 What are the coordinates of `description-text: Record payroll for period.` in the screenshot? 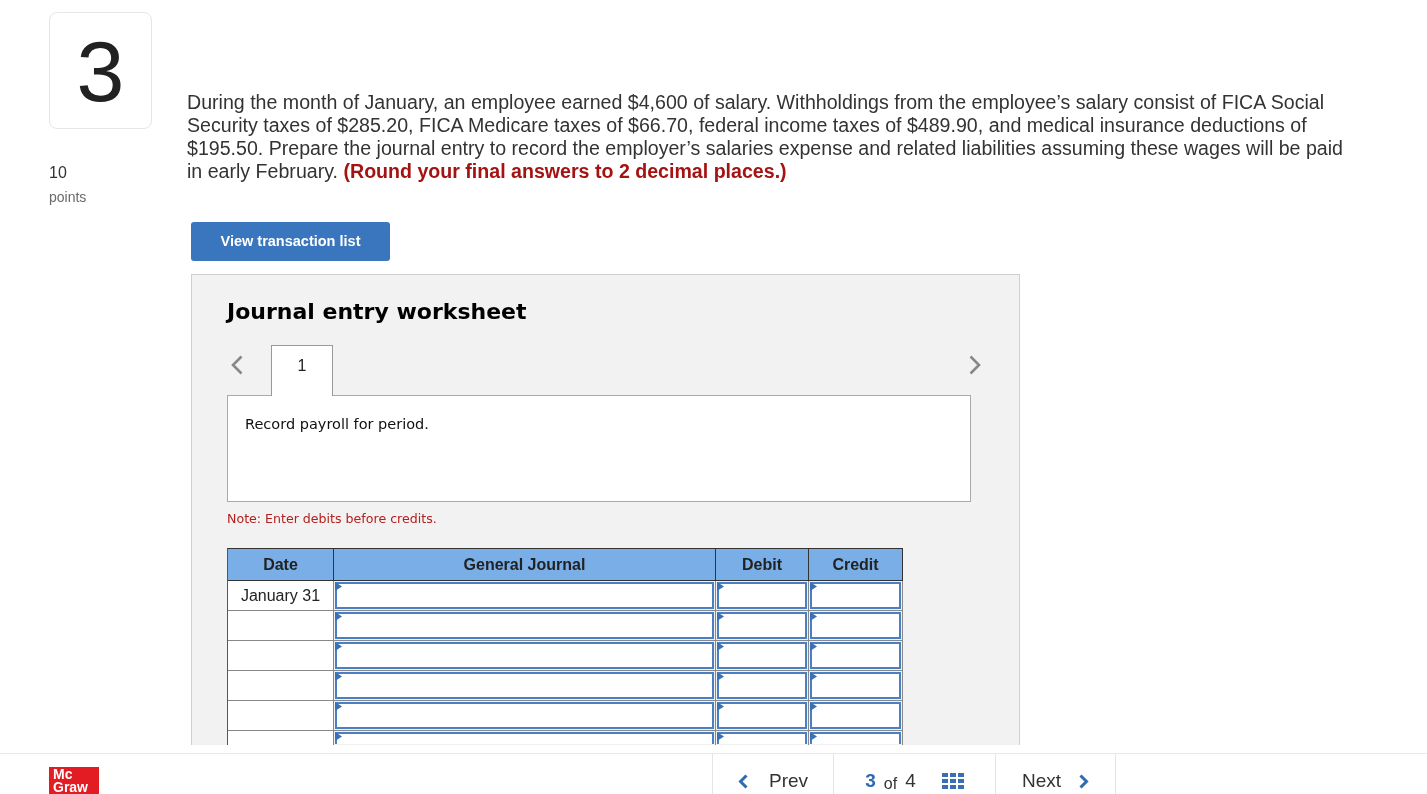 It's located at (337, 424).